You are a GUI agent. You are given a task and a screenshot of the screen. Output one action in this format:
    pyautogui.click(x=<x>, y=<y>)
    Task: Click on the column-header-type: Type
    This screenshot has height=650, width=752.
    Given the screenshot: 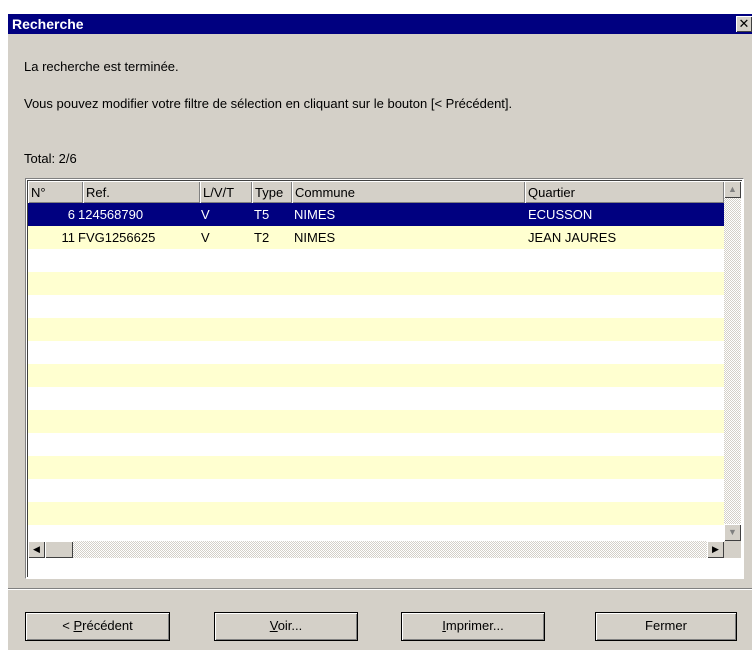 What is the action you would take?
    pyautogui.click(x=272, y=192)
    